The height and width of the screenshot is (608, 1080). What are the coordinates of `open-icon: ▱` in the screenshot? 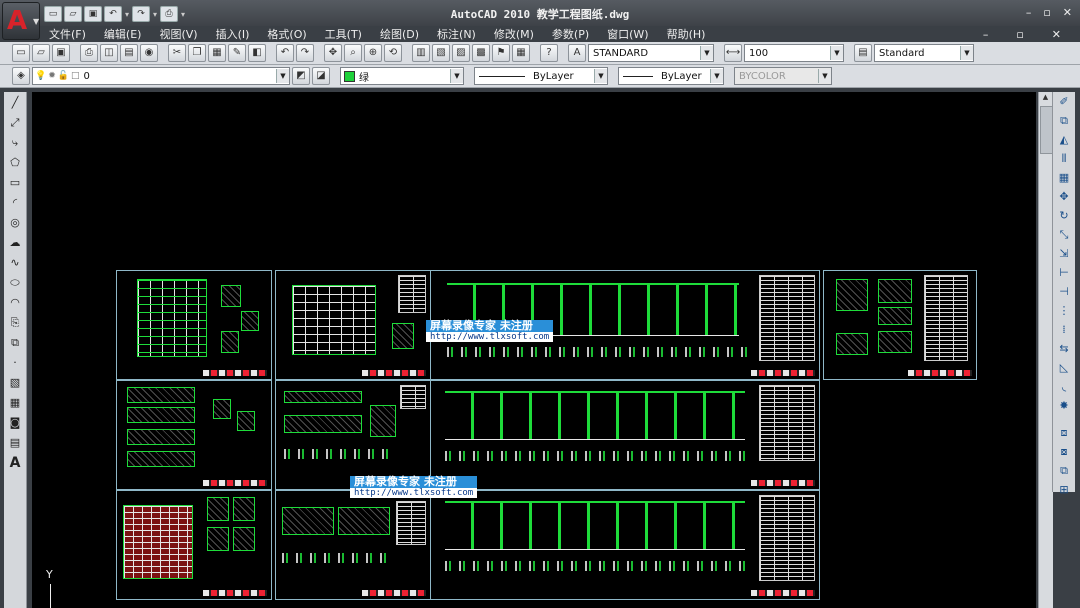 It's located at (41, 53).